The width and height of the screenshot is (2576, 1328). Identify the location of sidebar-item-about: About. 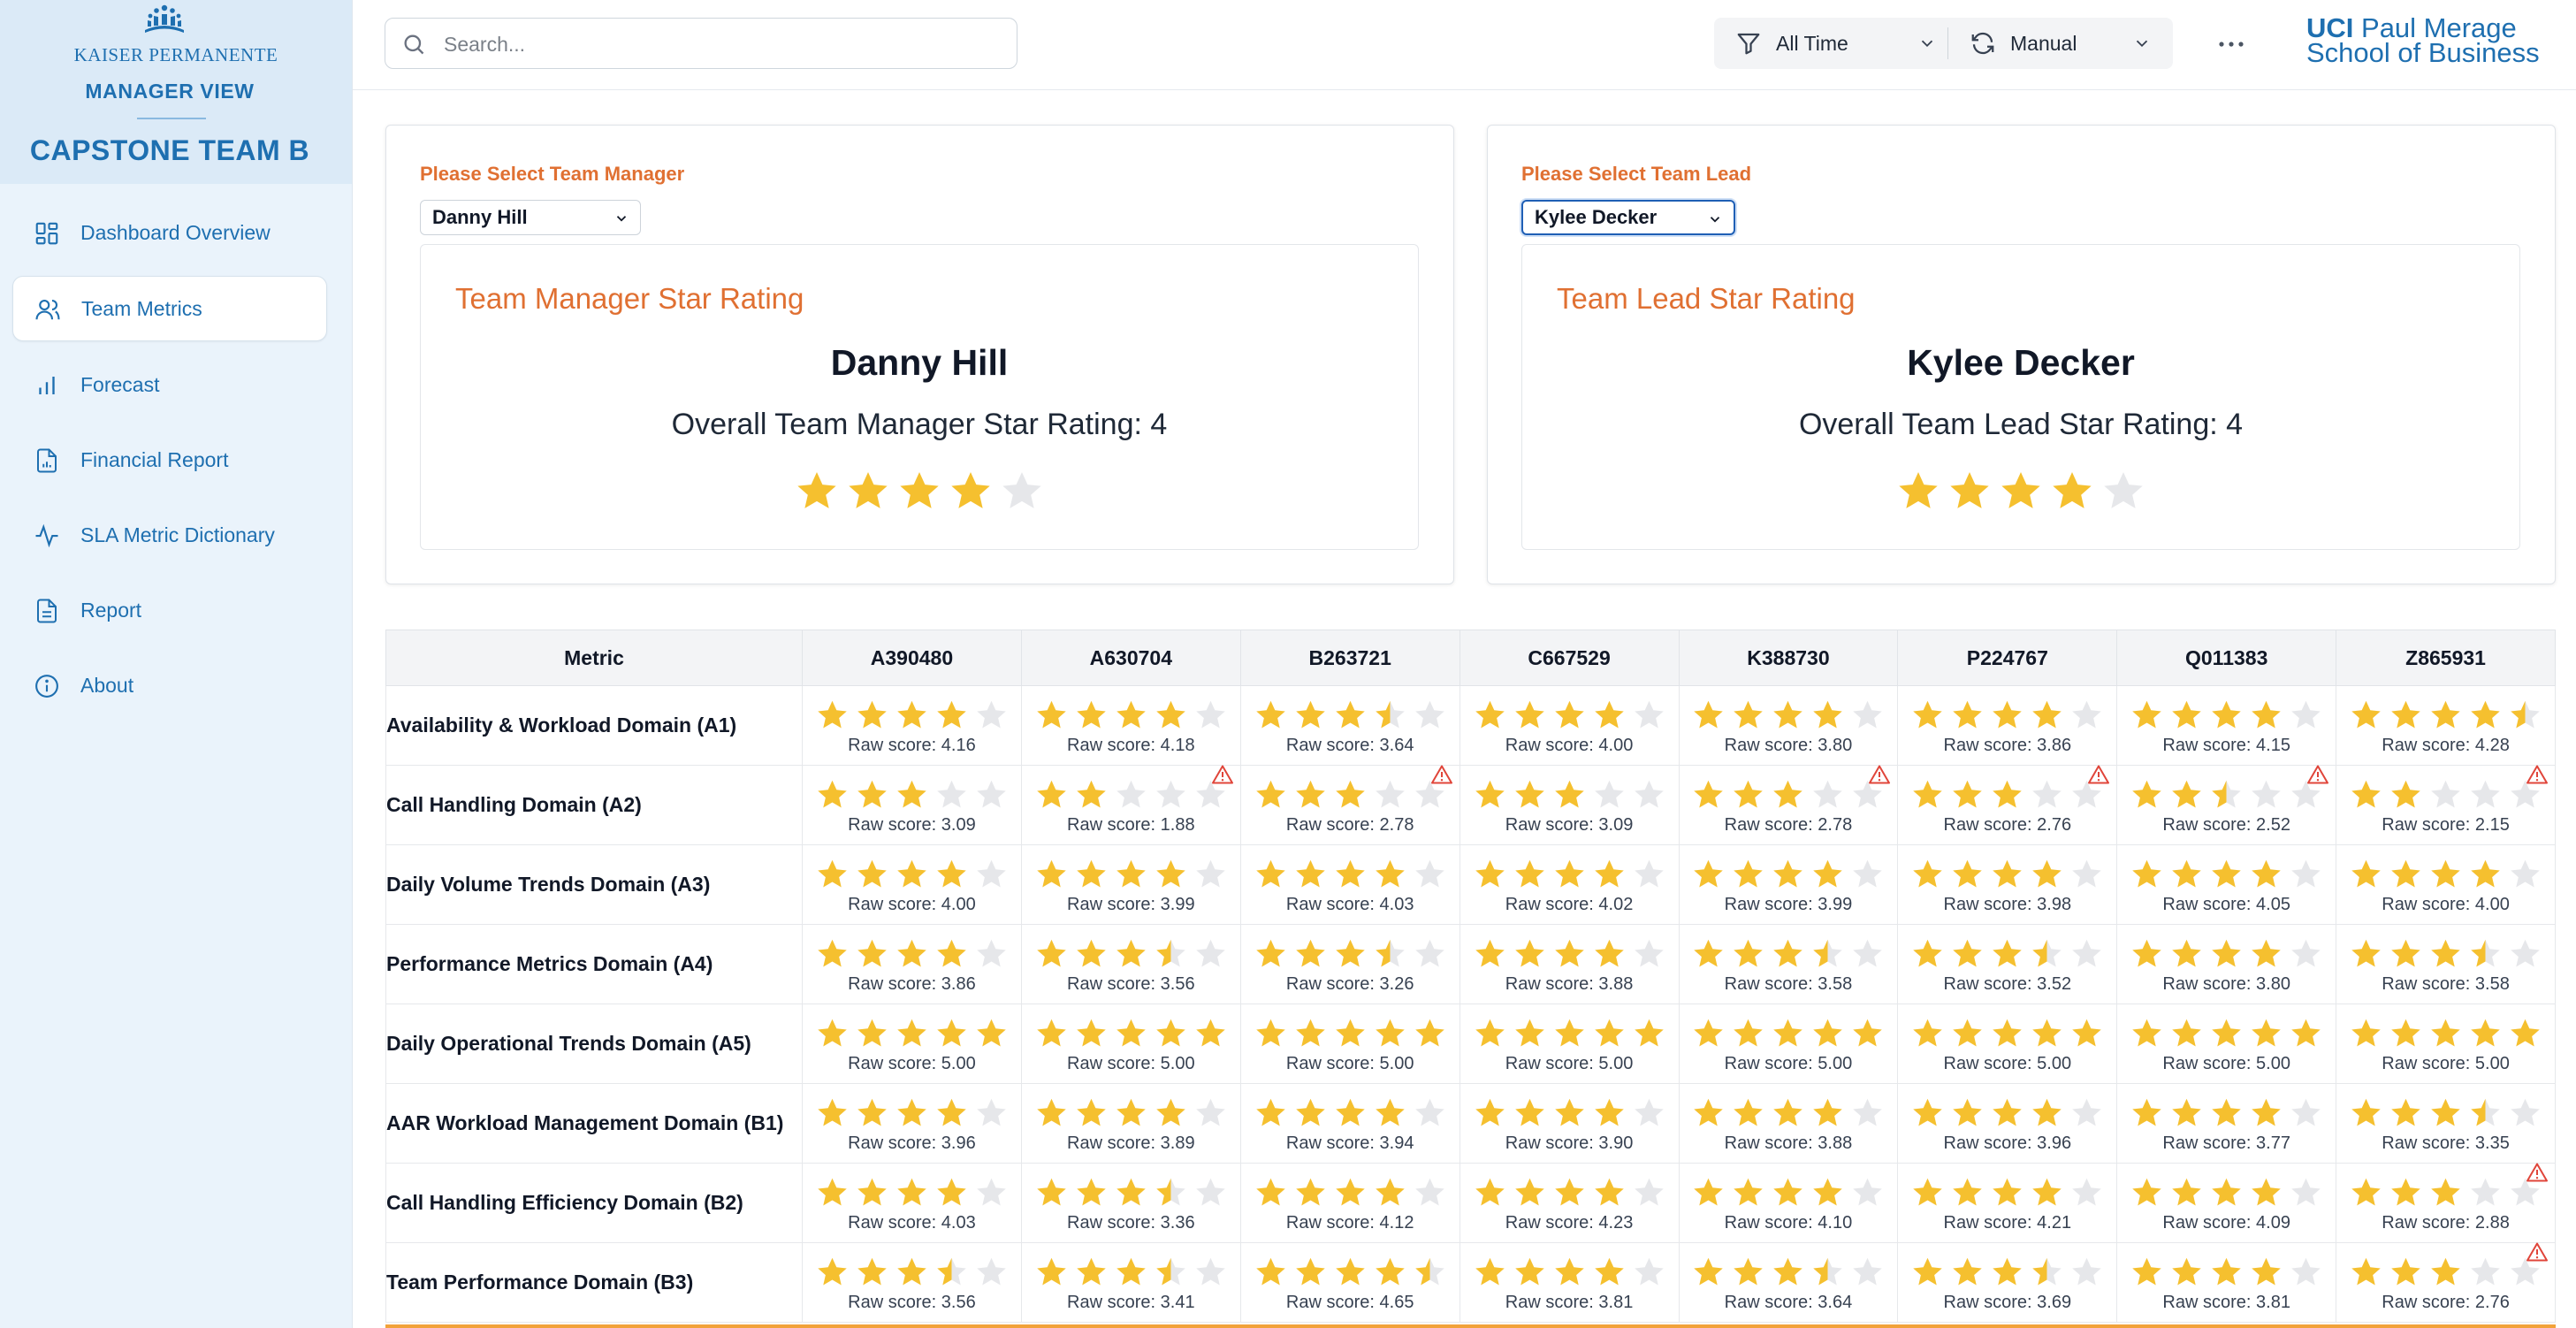
(169, 685).